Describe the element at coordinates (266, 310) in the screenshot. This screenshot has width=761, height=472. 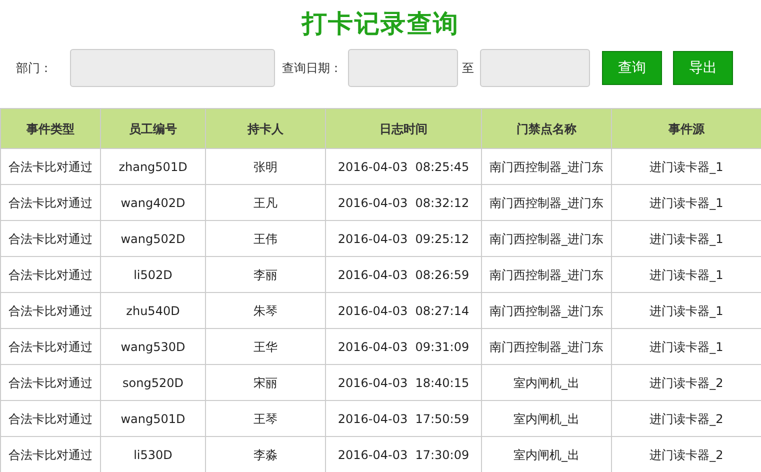
I see `table-cell: 朱琴` at that location.